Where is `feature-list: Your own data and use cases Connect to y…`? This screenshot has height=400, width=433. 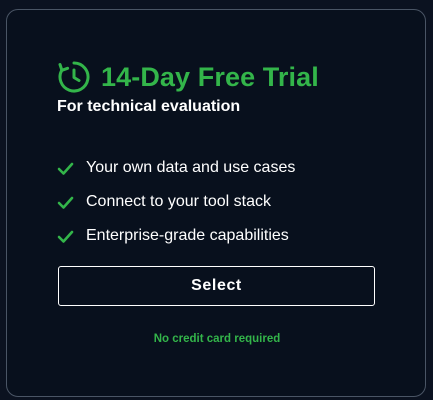 feature-list: Your own data and use cases Connect to y… is located at coordinates (176, 202).